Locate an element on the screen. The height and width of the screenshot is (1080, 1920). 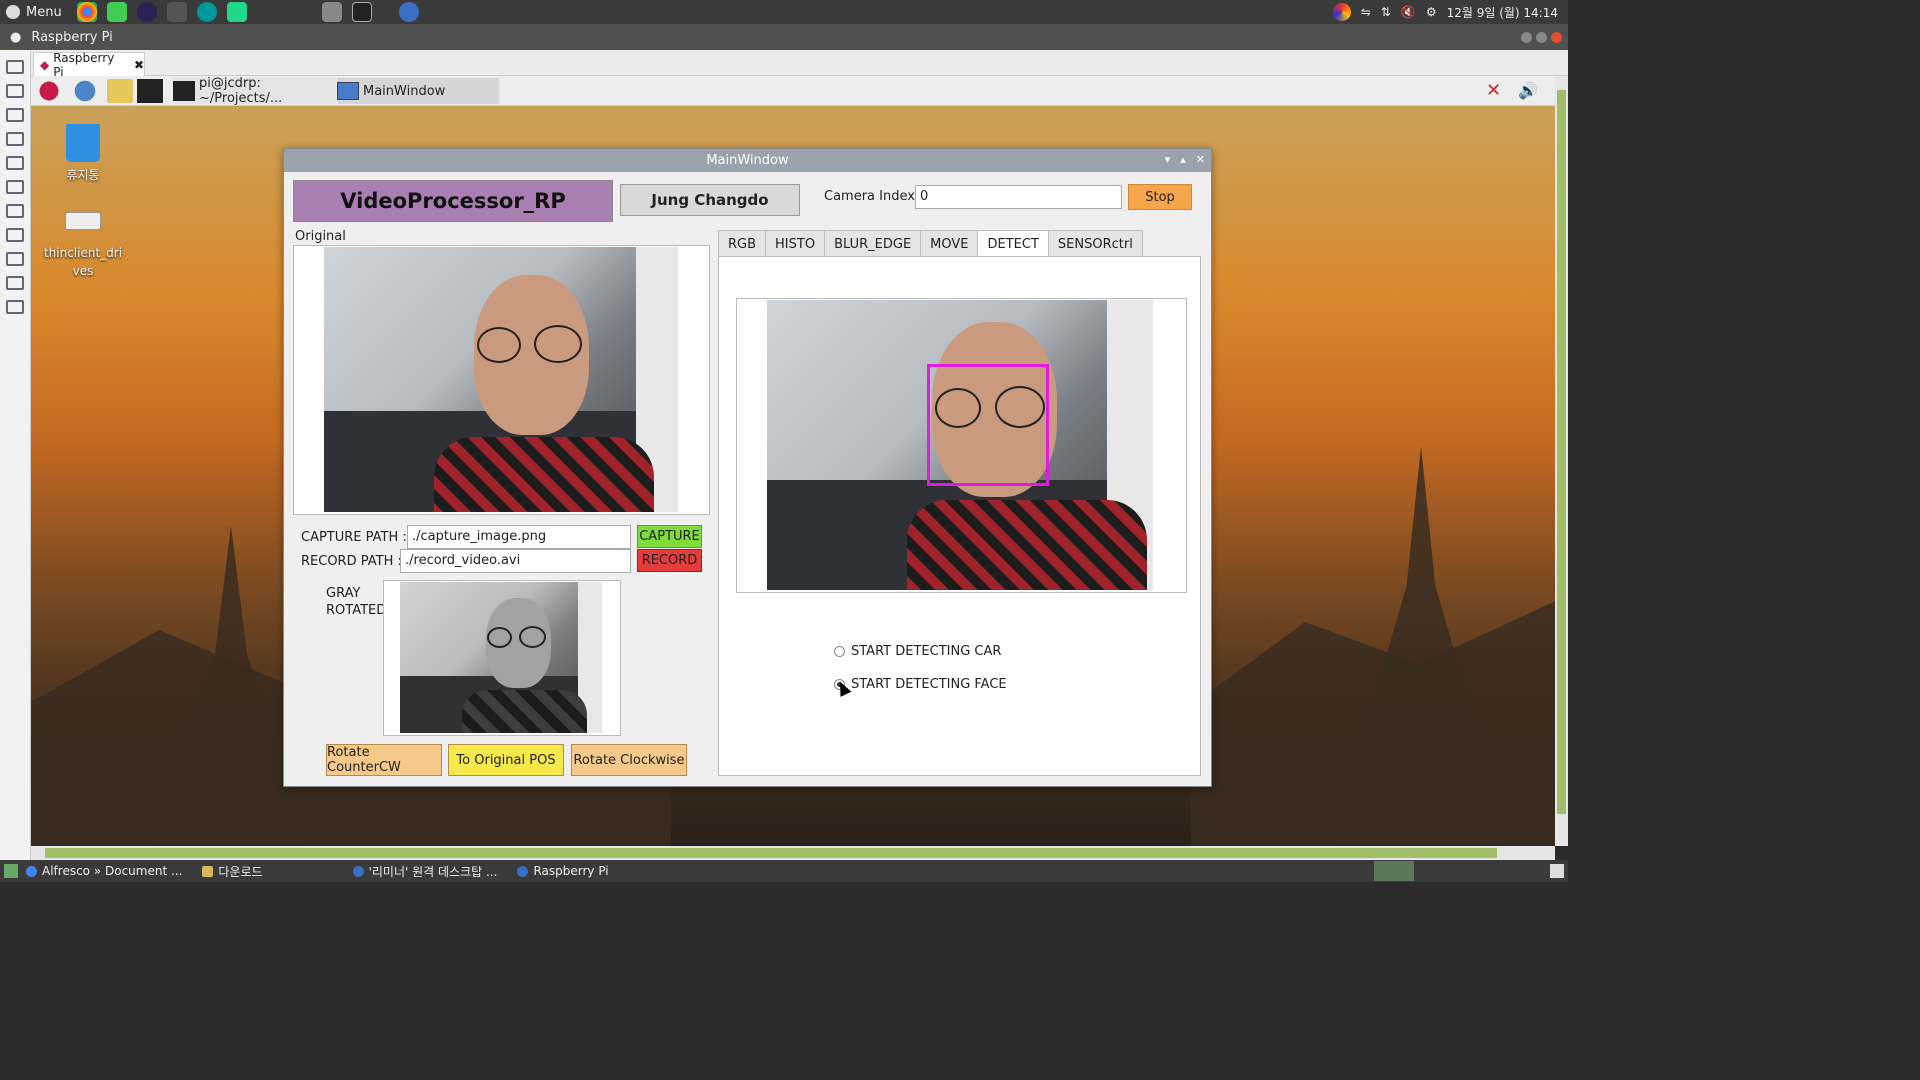
tab-raspberry-pi: ◆ Raspberry Pi ✖ is located at coordinates (89, 65).